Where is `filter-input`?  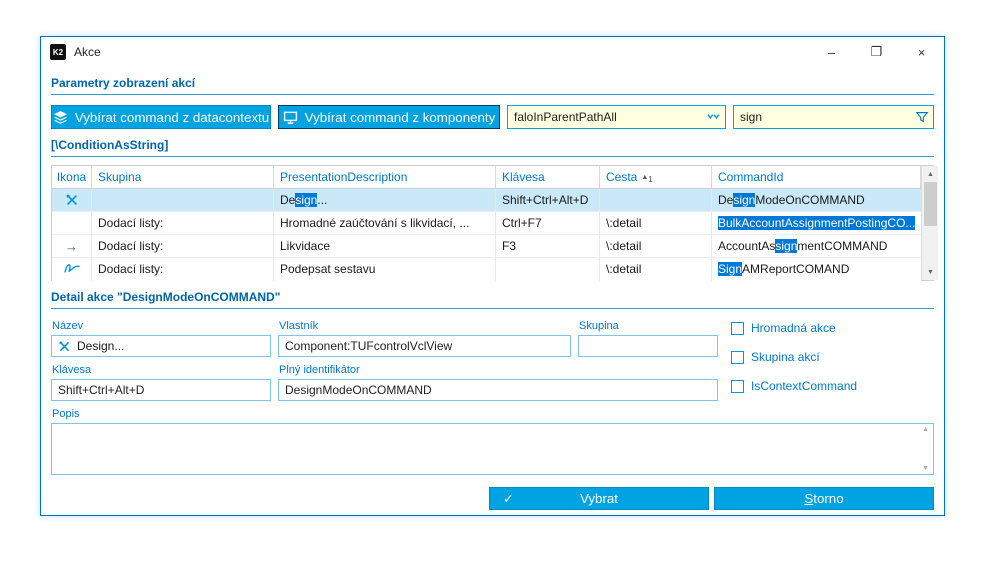 filter-input is located at coordinates (825, 117).